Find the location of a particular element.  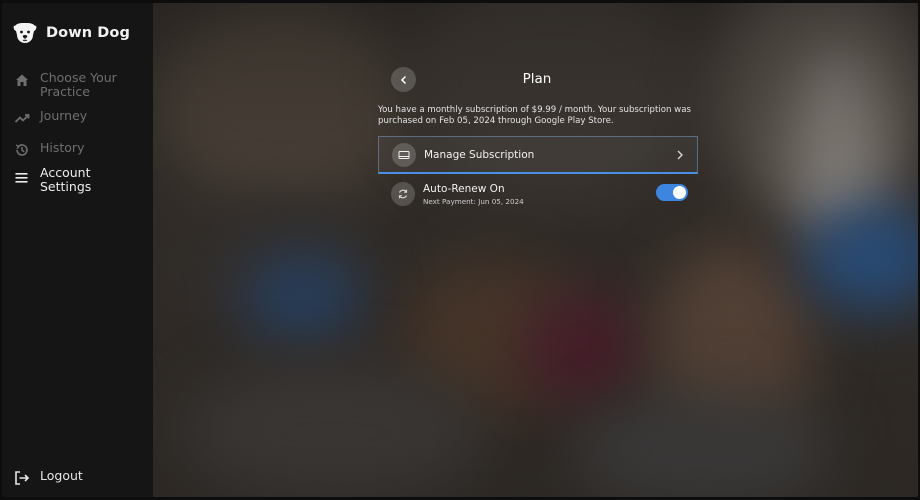

refresh-icon is located at coordinates (403, 194).